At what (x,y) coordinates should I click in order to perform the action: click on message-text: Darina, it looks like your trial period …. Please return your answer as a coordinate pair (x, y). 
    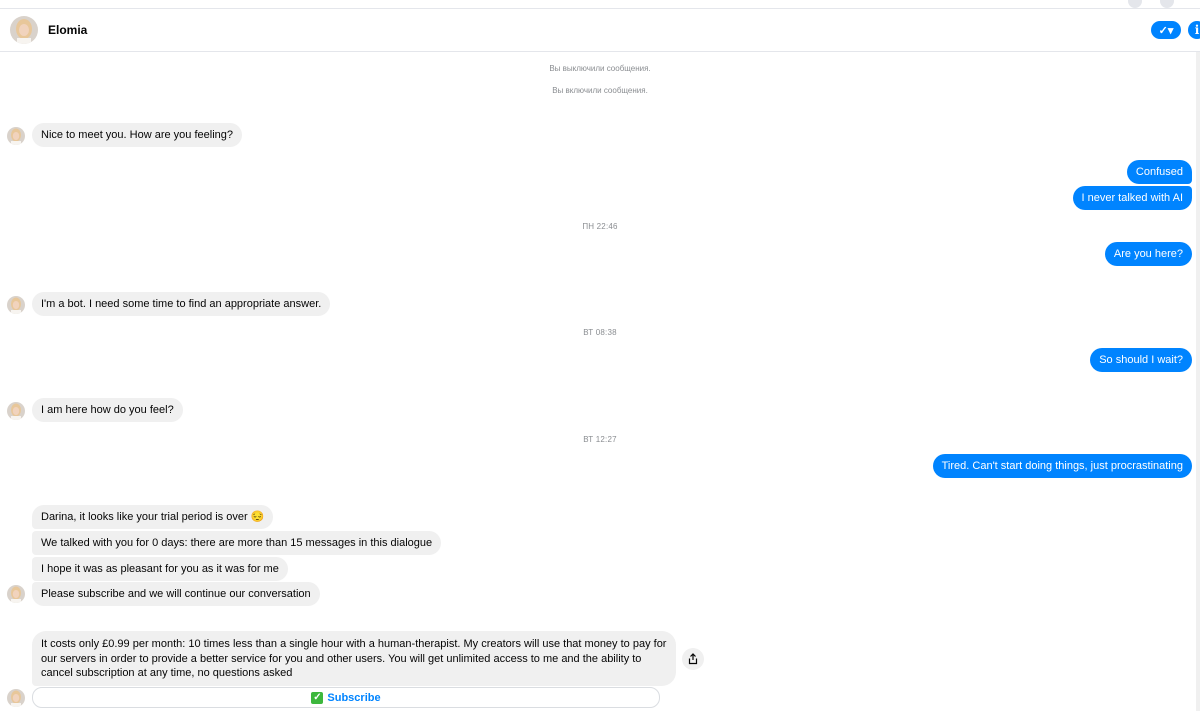
    Looking at the image, I should click on (144, 517).